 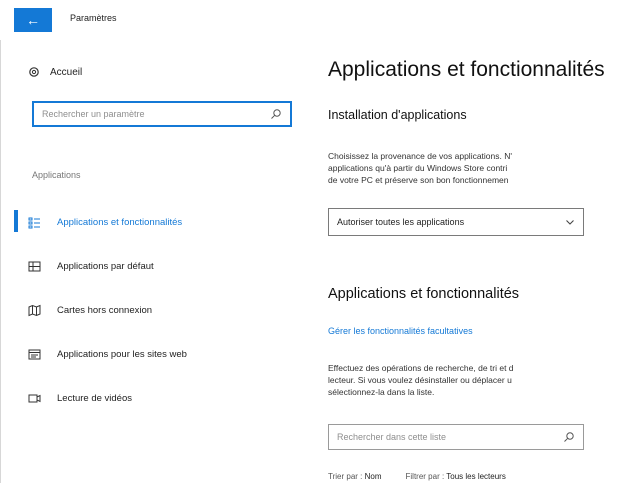 What do you see at coordinates (34, 266) in the screenshot?
I see `default-apps-icon` at bounding box center [34, 266].